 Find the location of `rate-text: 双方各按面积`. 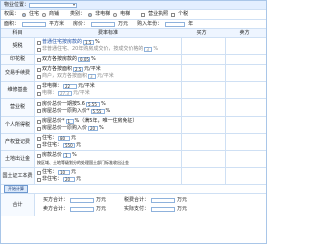

rate-text: 双方各按面积 is located at coordinates (57, 69).